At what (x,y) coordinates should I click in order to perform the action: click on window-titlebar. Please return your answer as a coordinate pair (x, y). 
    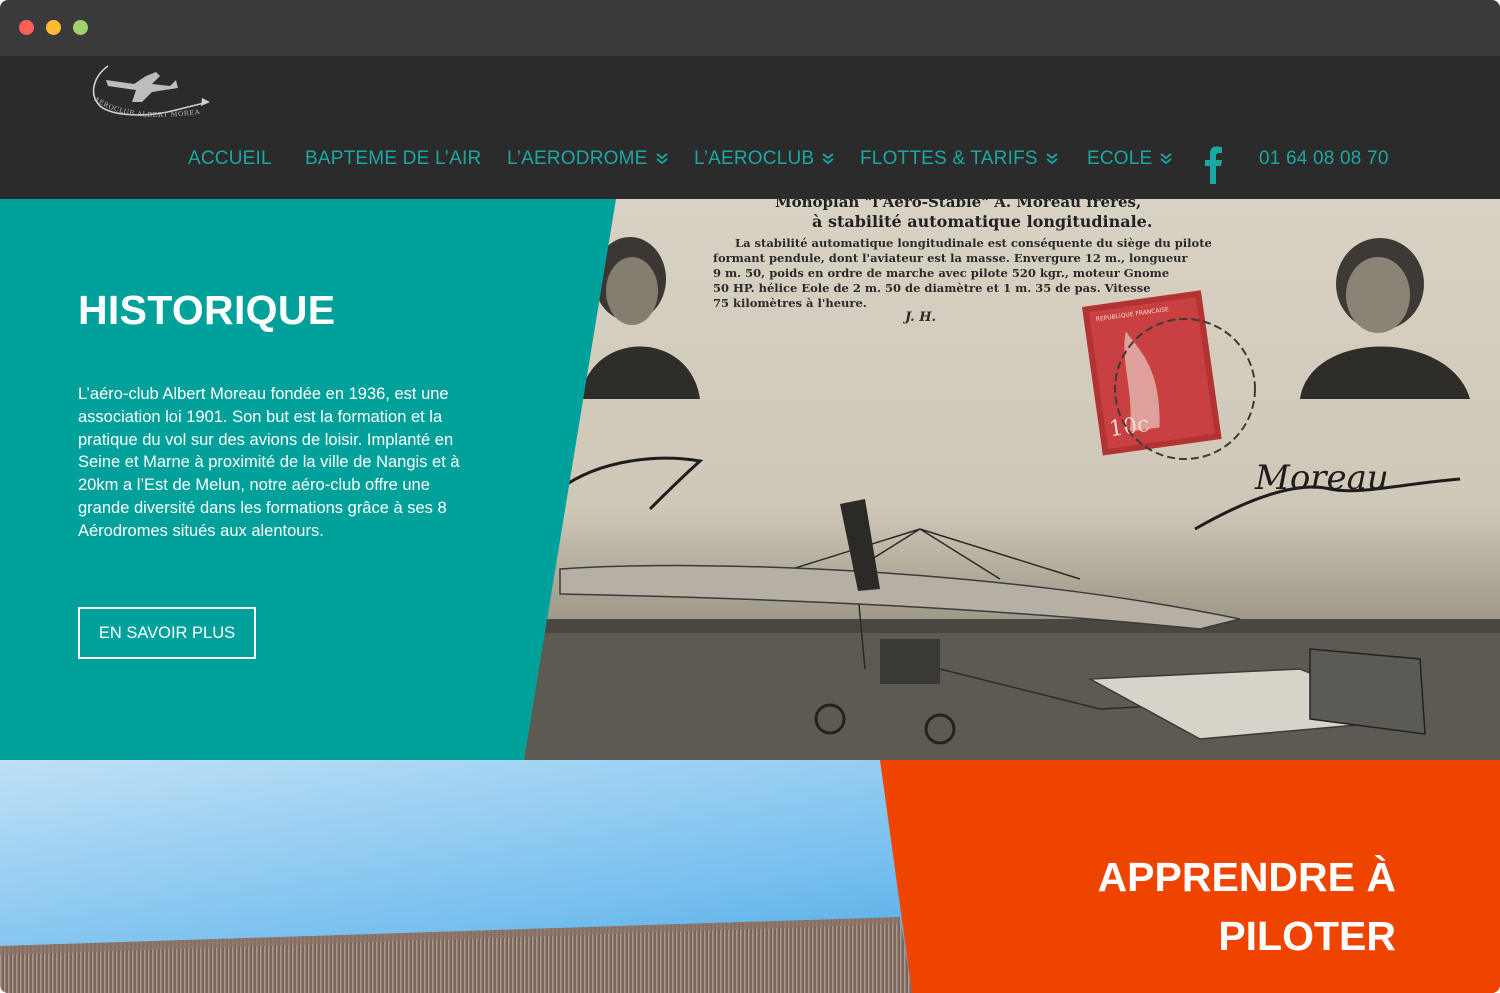
    Looking at the image, I should click on (750, 28).